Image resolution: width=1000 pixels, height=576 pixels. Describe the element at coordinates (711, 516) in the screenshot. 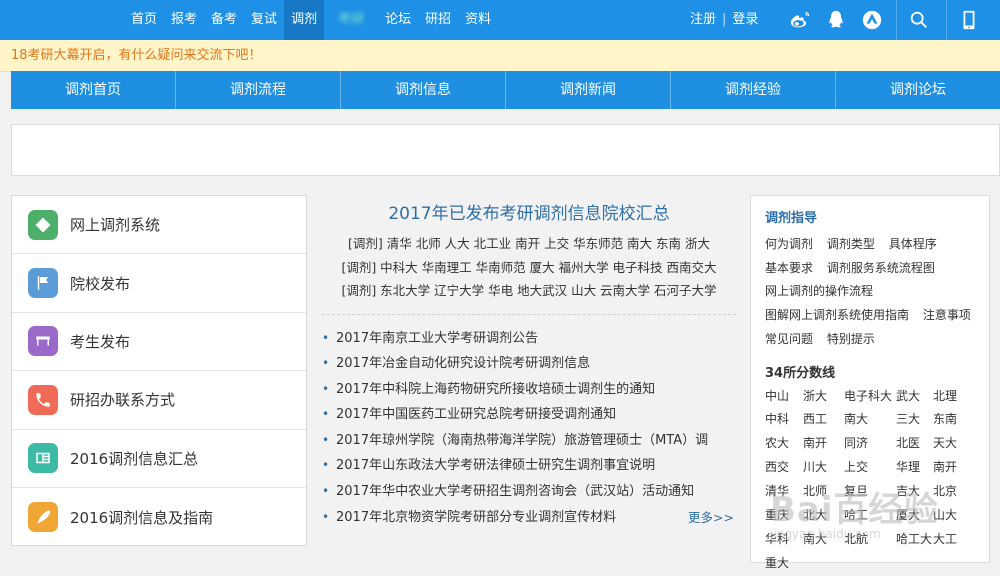

I see `more-link: 更多>>` at that location.